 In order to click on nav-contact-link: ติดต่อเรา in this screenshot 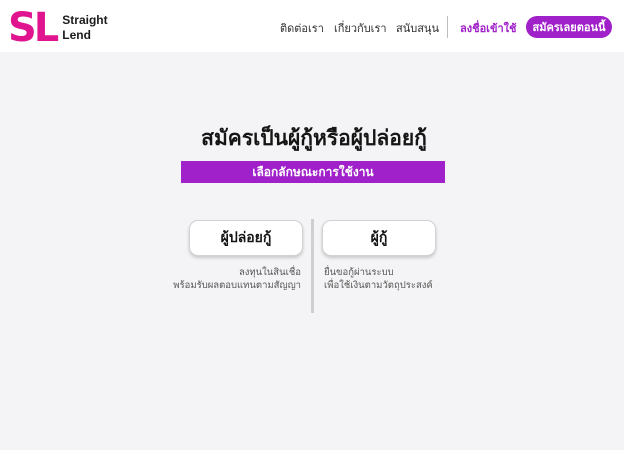, I will do `click(302, 28)`.